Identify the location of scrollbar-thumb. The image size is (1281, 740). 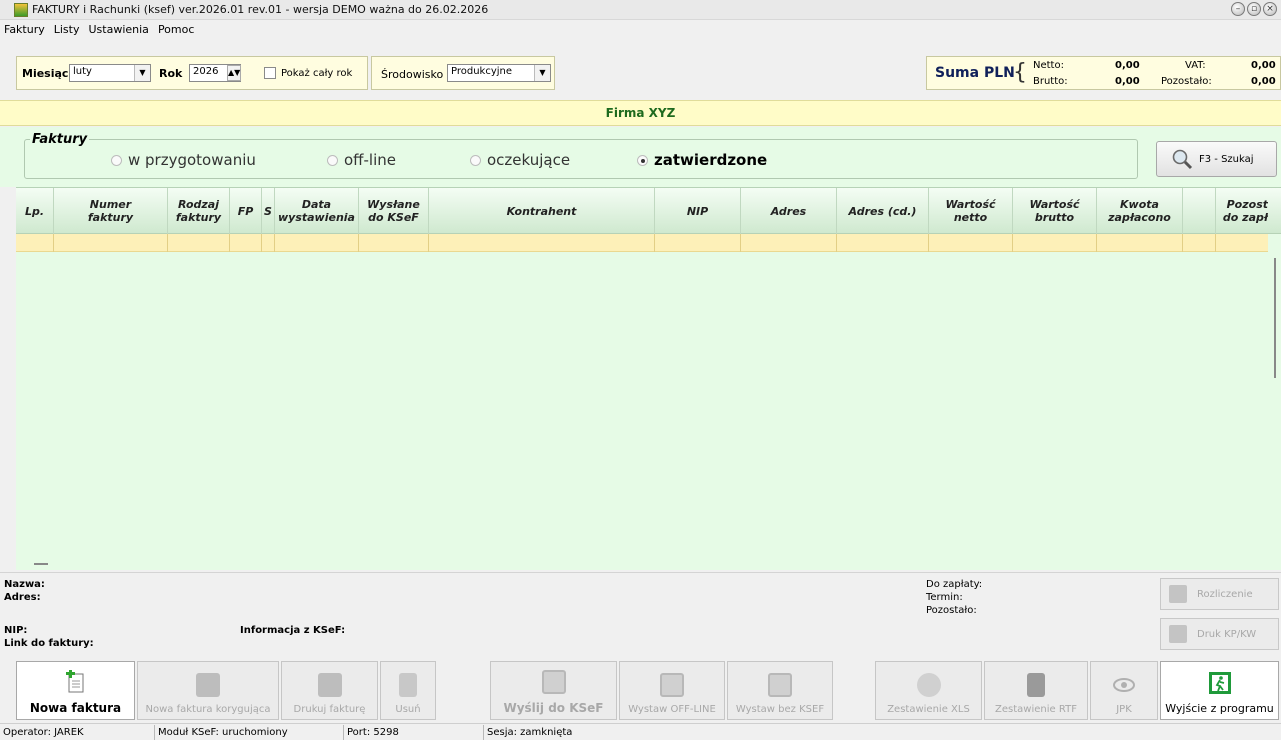
(1275, 318).